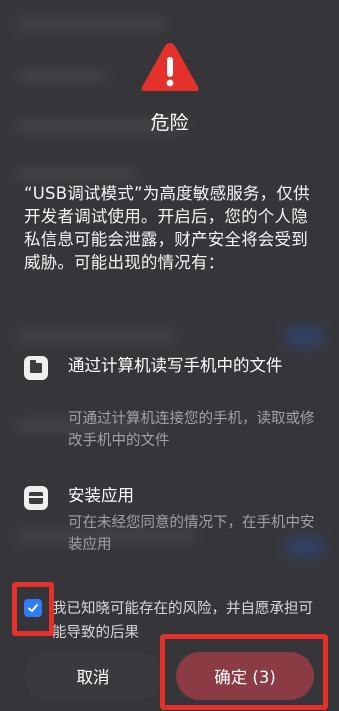 The height and width of the screenshot is (711, 339). I want to click on confirm-highlight-box, so click(244, 672).